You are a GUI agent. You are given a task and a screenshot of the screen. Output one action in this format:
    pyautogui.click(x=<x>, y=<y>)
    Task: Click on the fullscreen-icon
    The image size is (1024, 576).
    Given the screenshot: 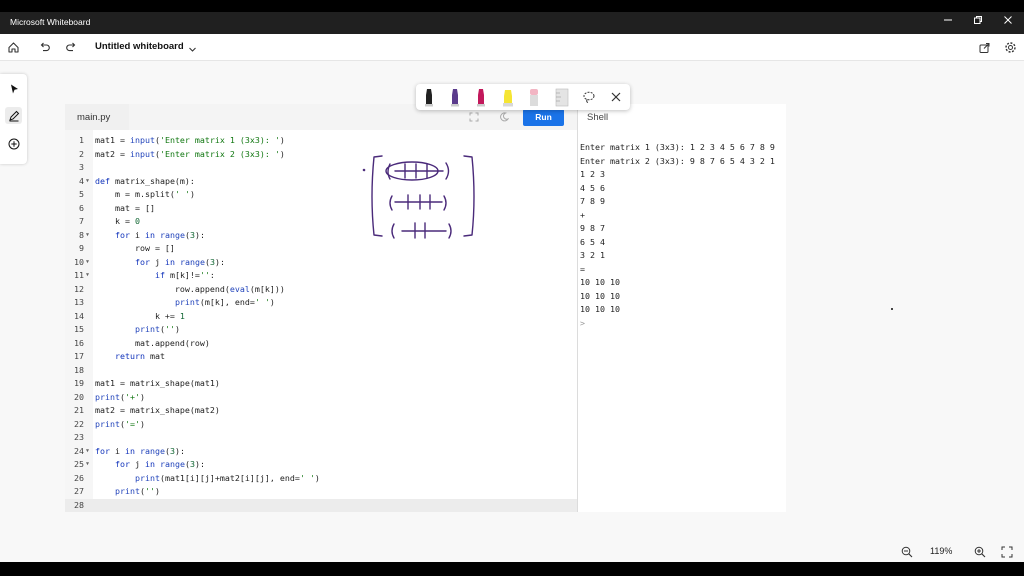 What is the action you would take?
    pyautogui.click(x=1006, y=551)
    